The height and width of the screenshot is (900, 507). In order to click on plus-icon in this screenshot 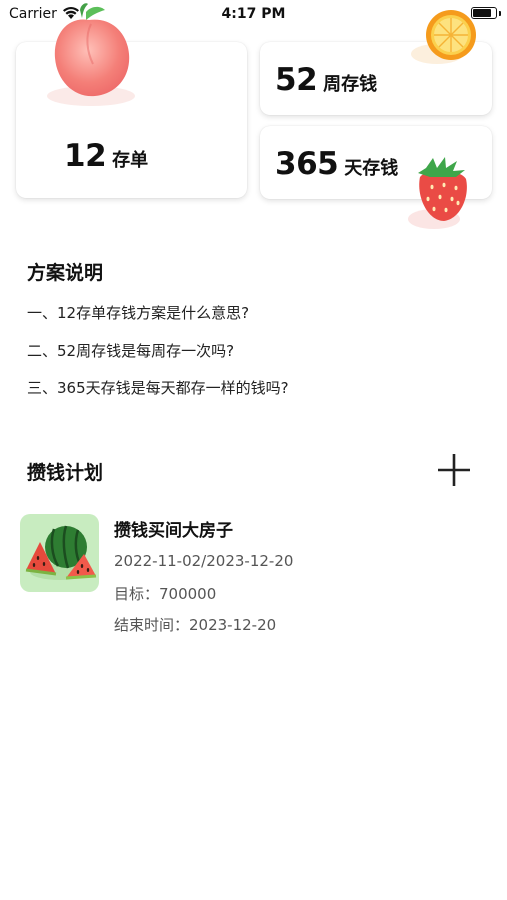, I will do `click(454, 470)`.